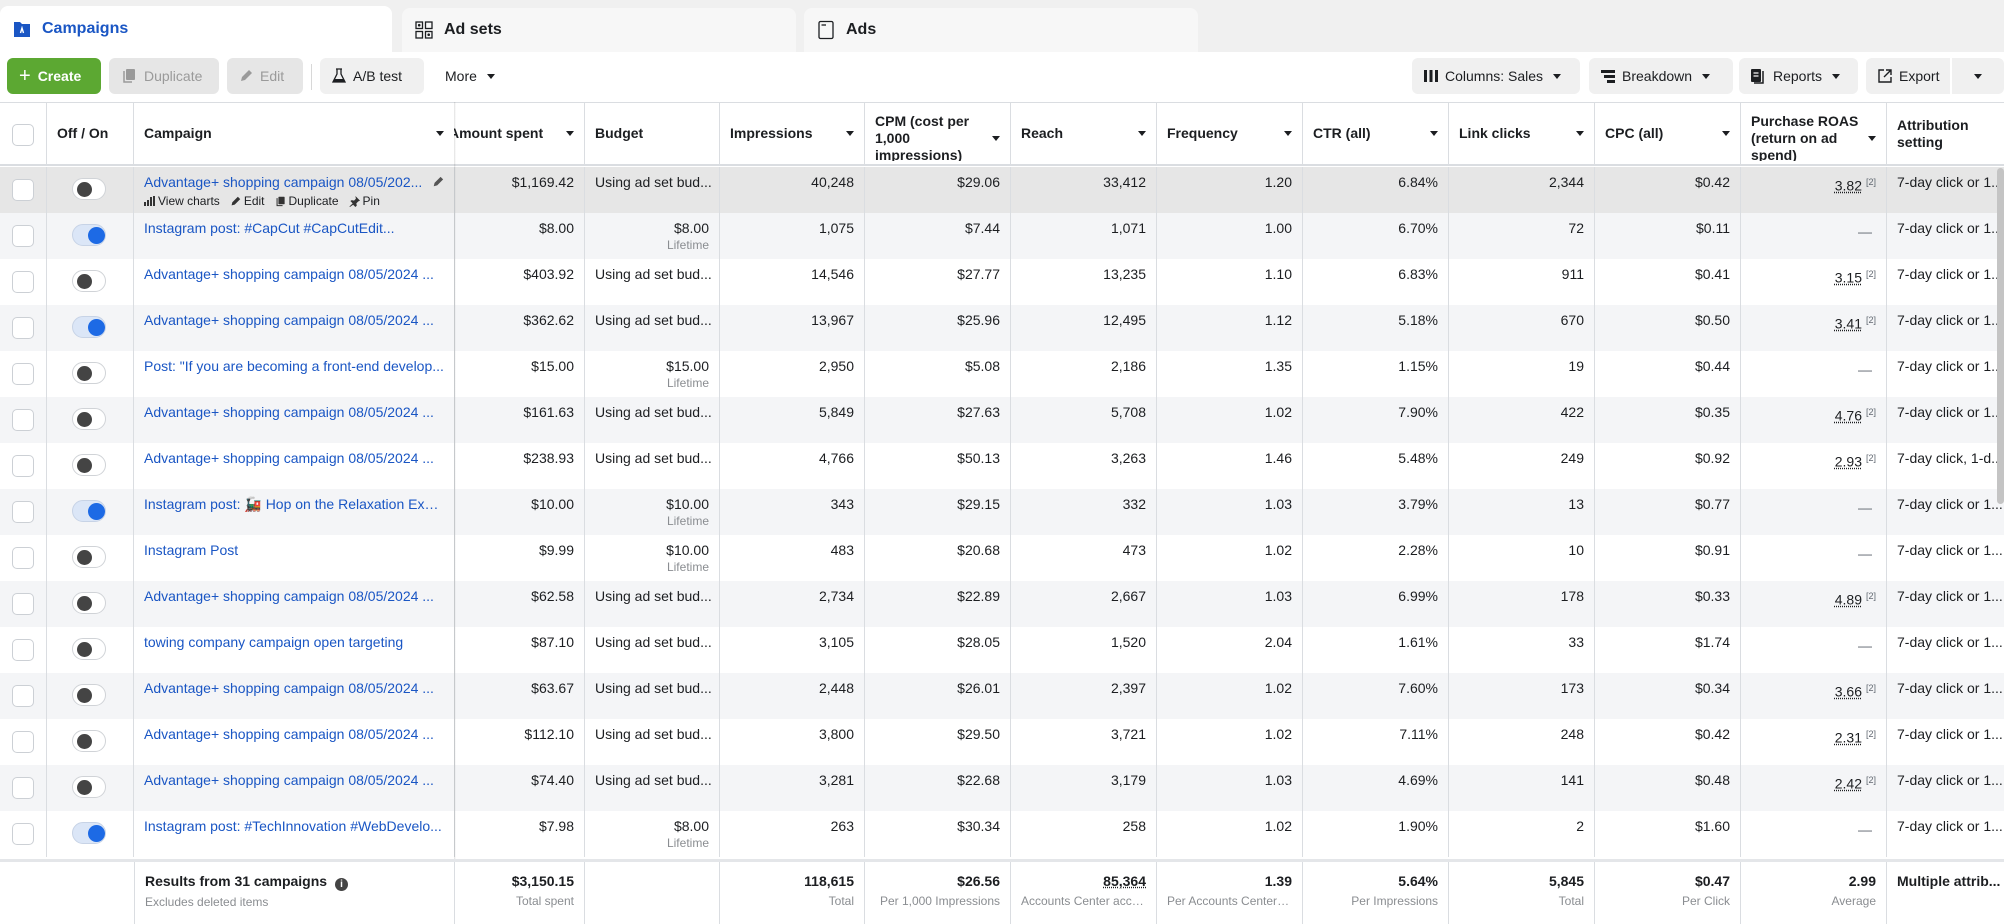  Describe the element at coordinates (364, 201) in the screenshot. I see `pin-action: Pin` at that location.